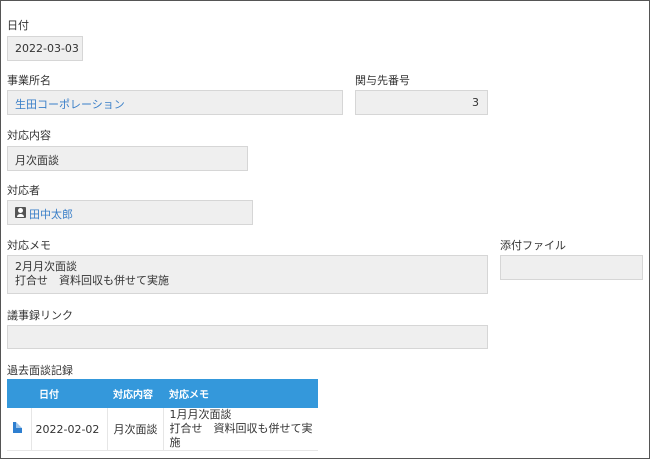  What do you see at coordinates (29, 80) in the screenshot?
I see `office-name-label: 事業所名` at bounding box center [29, 80].